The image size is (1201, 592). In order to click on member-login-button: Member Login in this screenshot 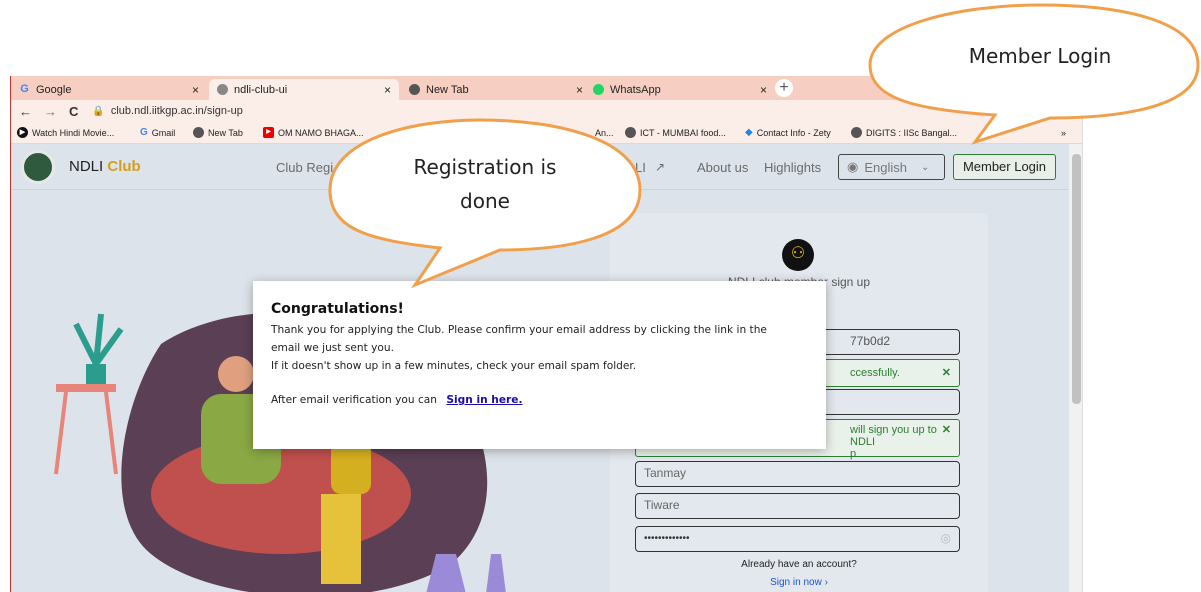, I will do `click(1004, 167)`.